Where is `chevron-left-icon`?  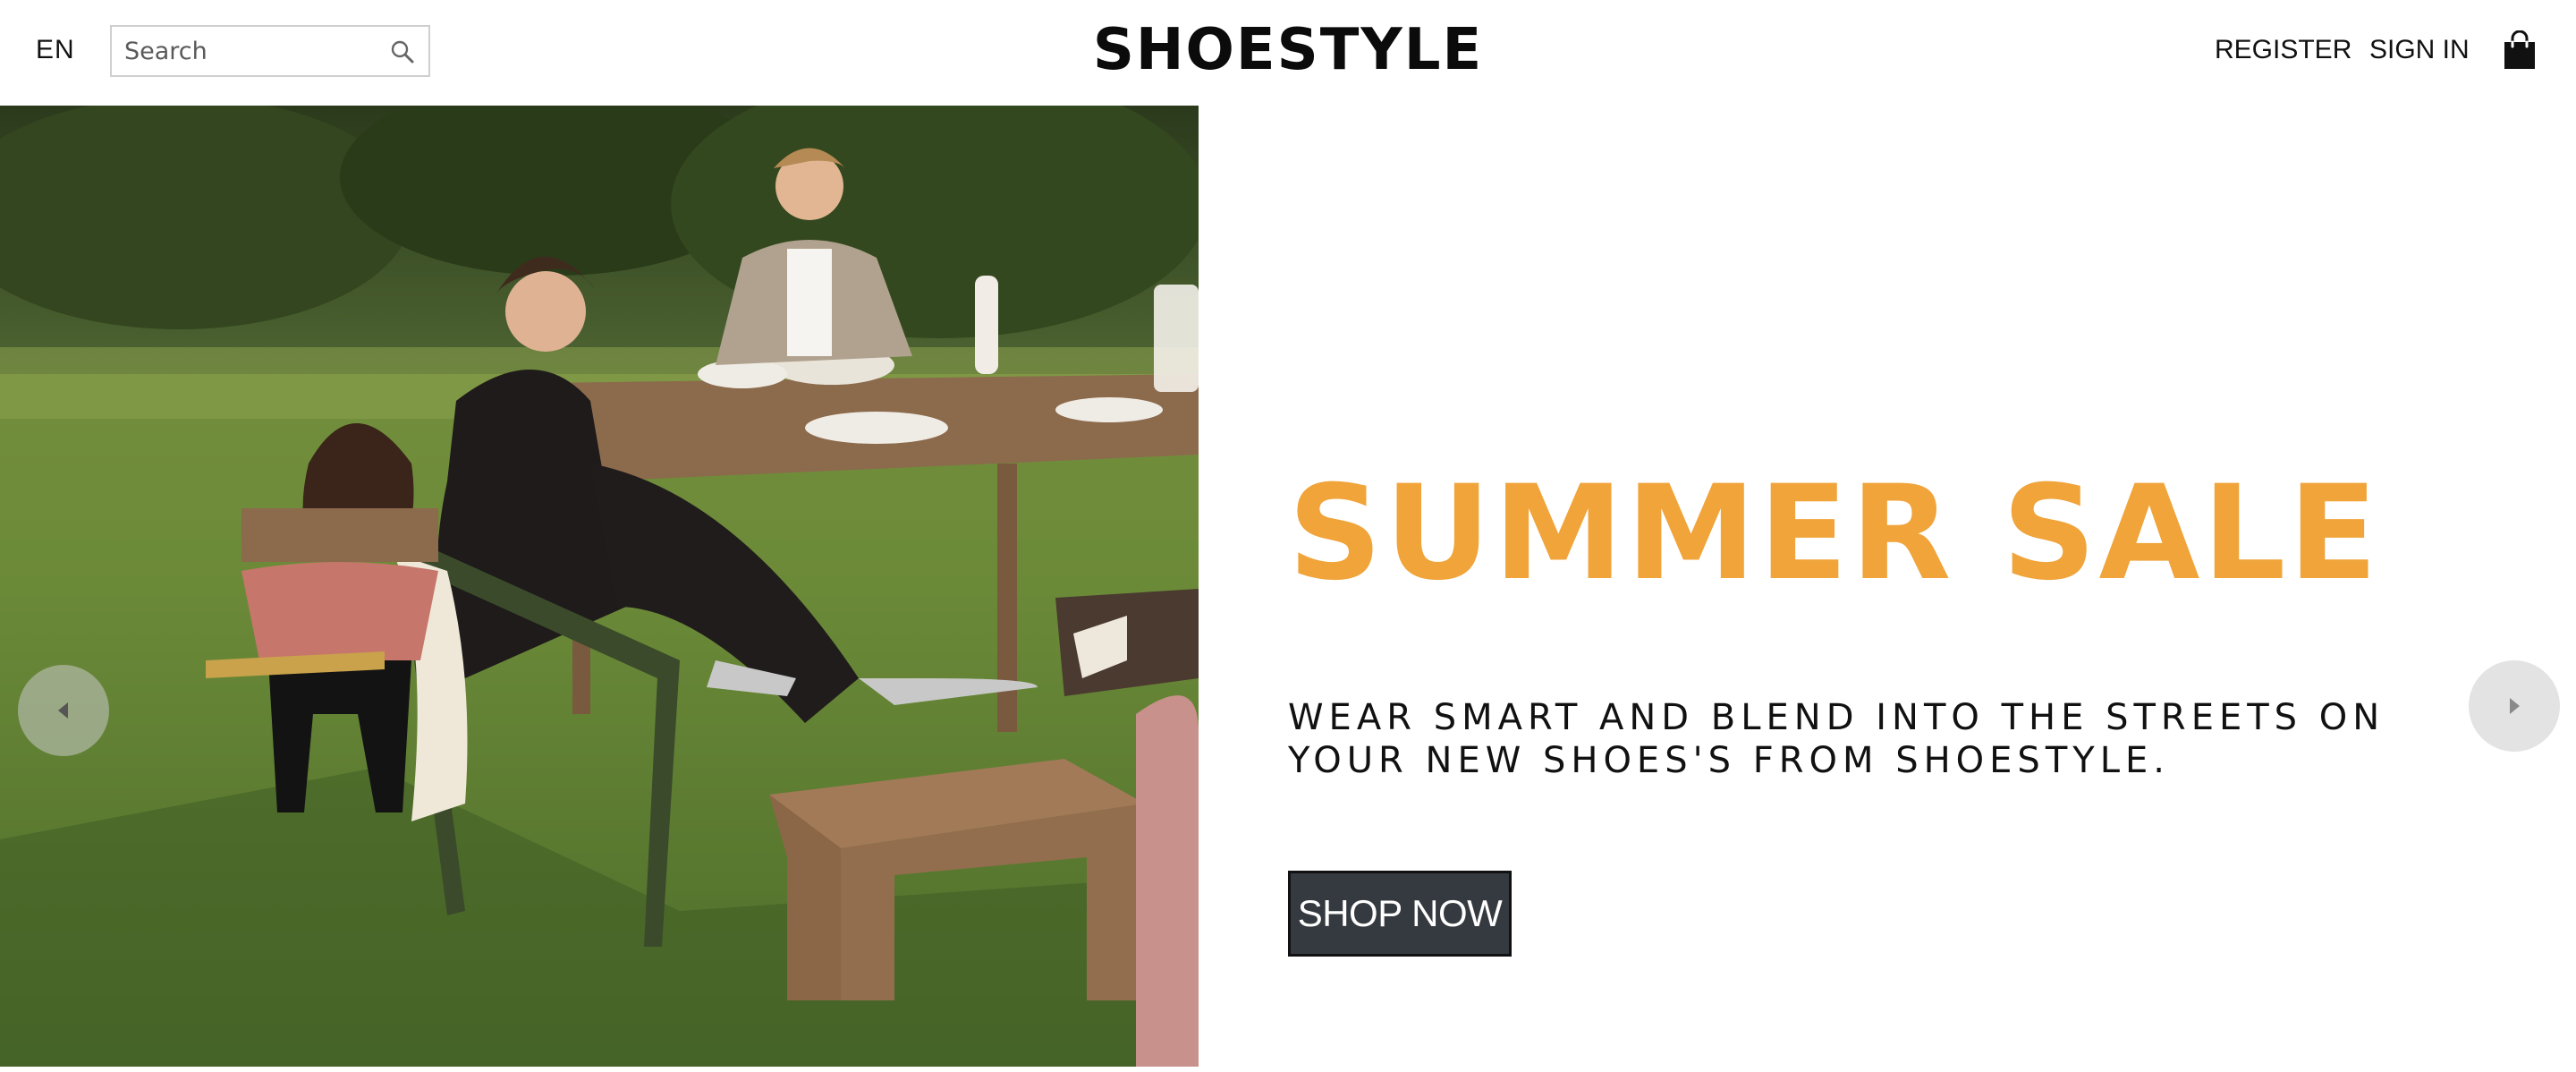
chevron-left-icon is located at coordinates (63, 710).